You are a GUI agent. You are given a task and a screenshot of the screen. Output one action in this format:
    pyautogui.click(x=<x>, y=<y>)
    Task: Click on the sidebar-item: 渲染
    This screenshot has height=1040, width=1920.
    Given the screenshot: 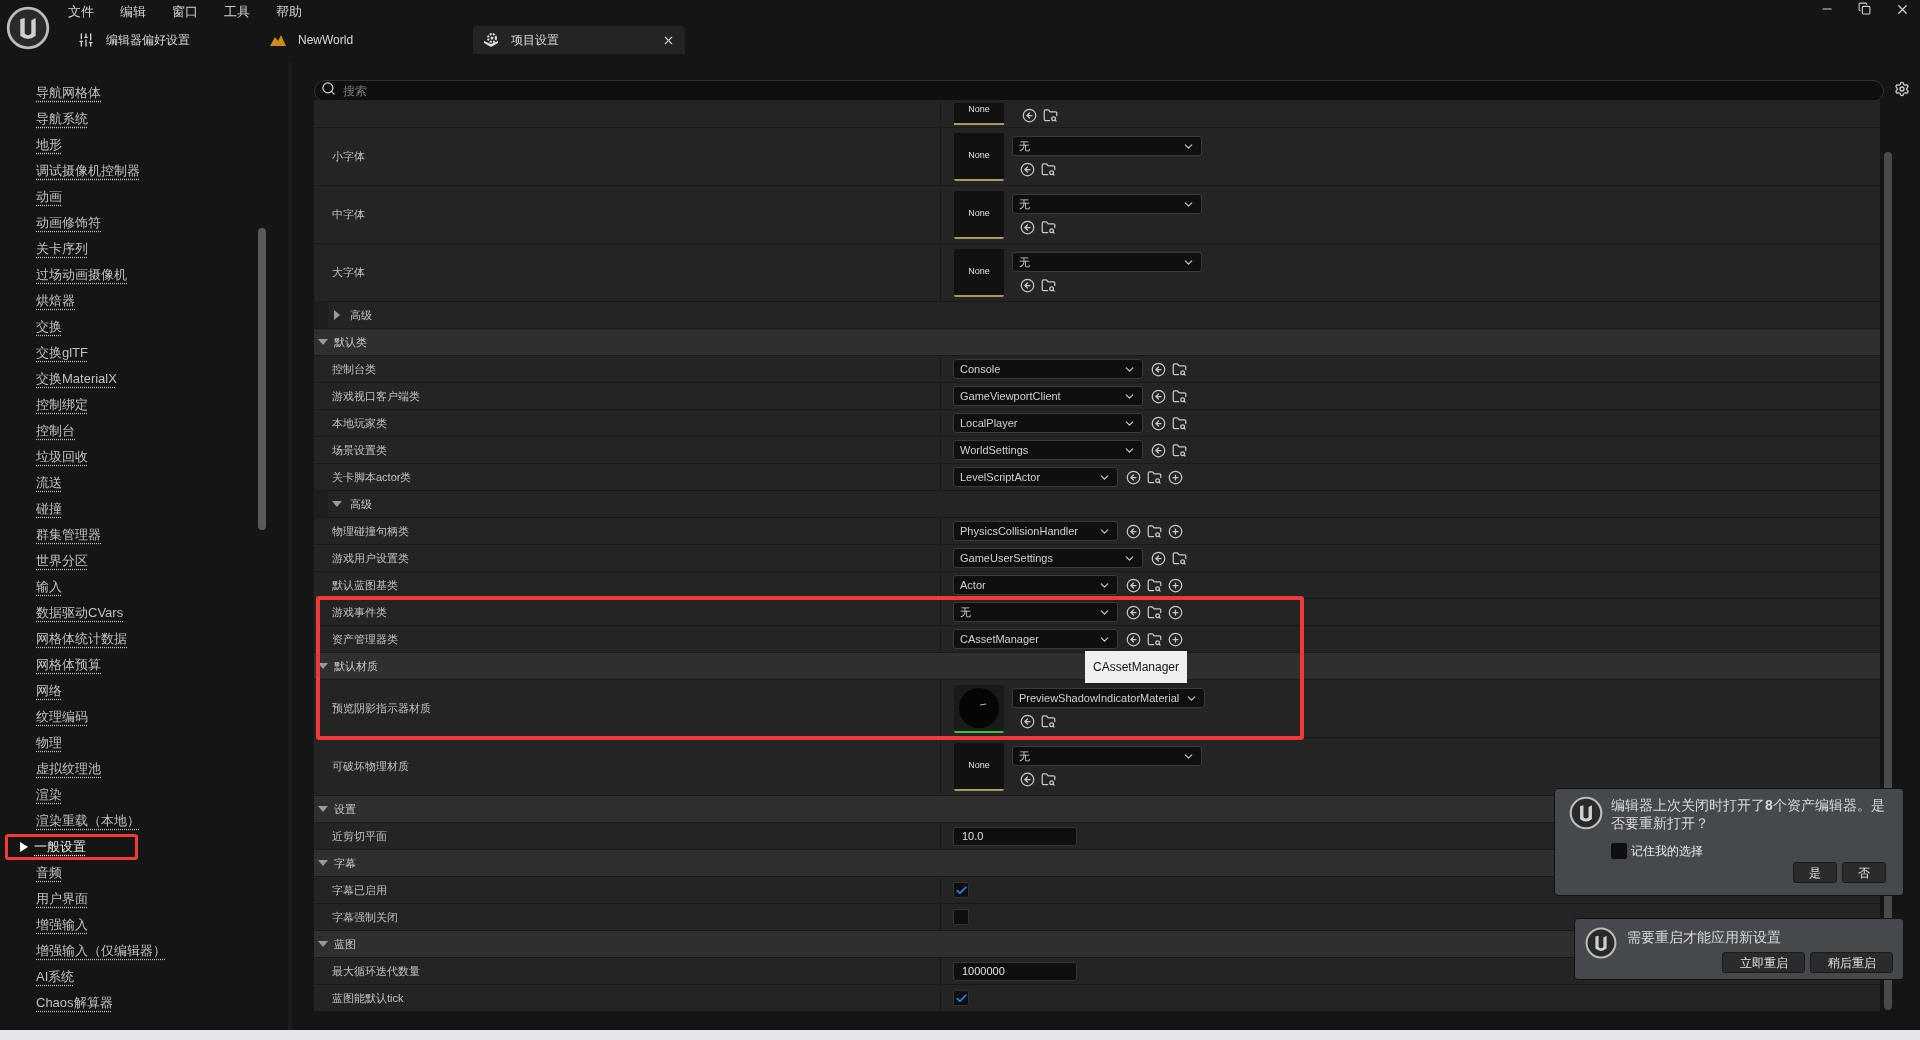 What is the action you would take?
    pyautogui.click(x=144, y=795)
    